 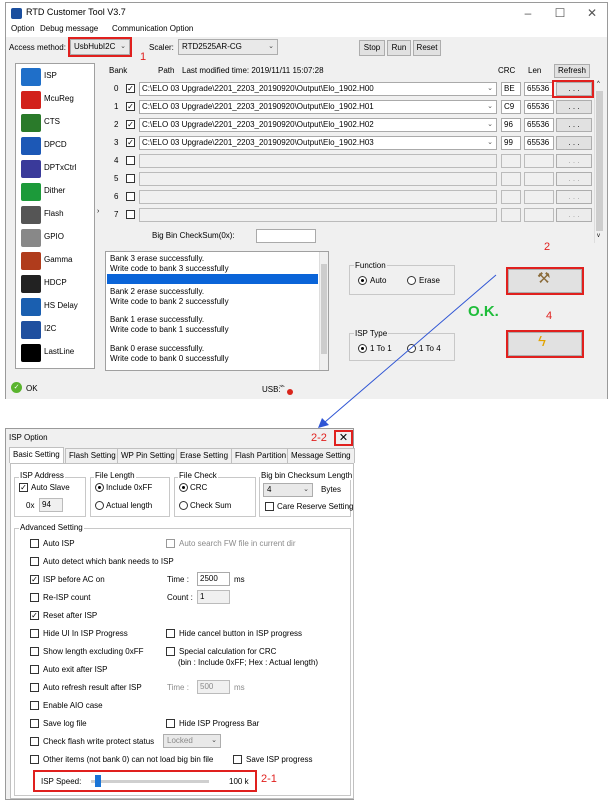 I want to click on tab-erase-setting: Erase Setting, so click(x=204, y=455).